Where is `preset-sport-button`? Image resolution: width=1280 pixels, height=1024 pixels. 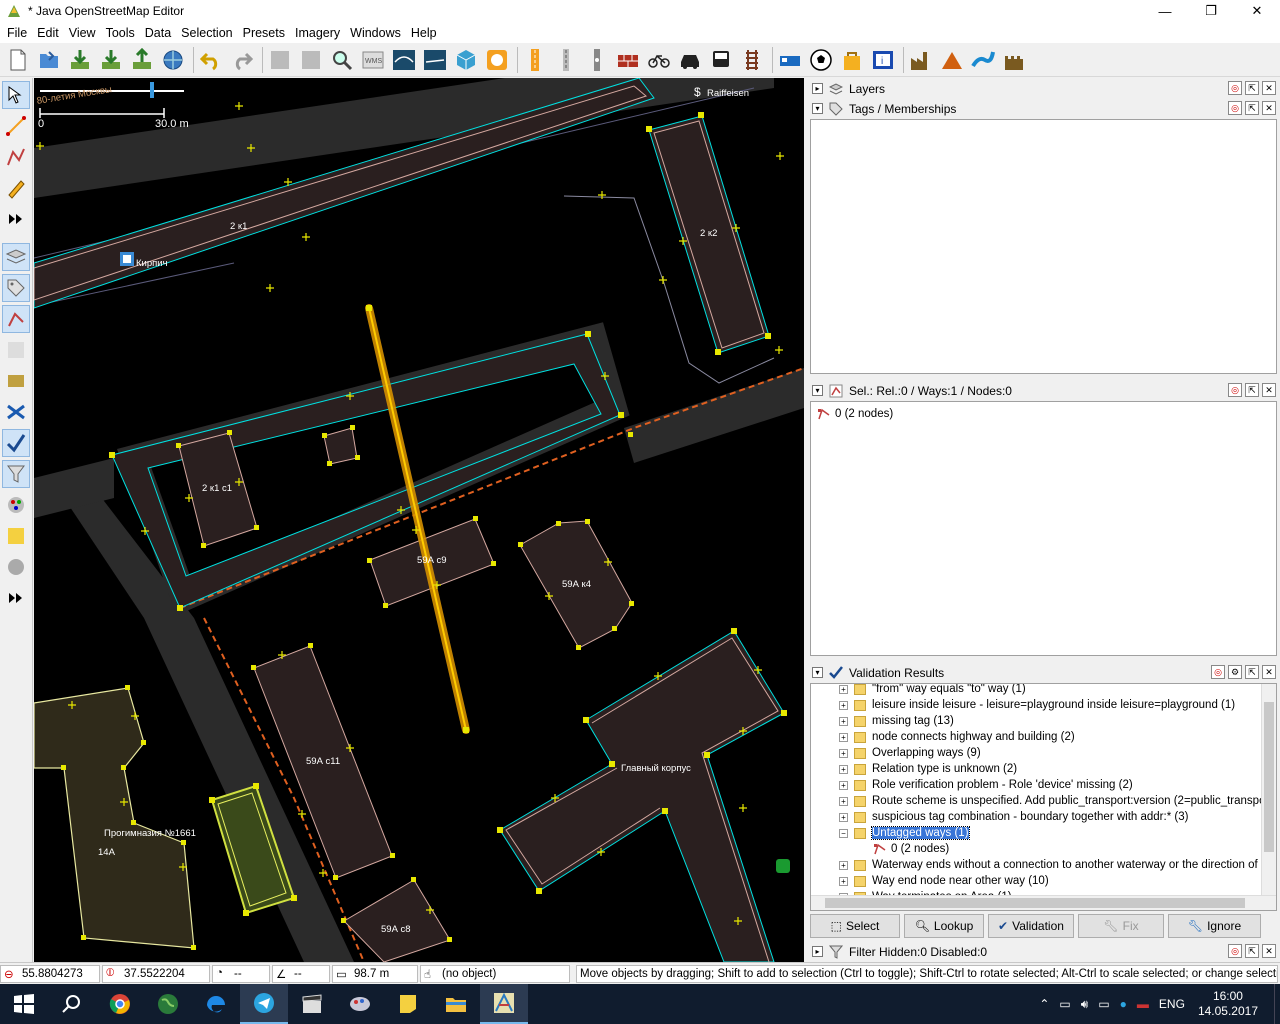
preset-sport-button is located at coordinates (821, 60).